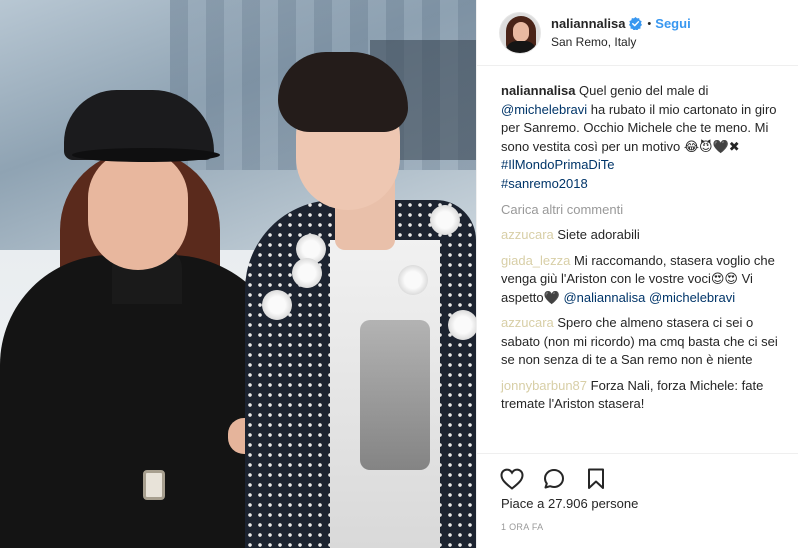 This screenshot has width=798, height=548. What do you see at coordinates (554, 479) in the screenshot?
I see `speech-bubble-icon` at bounding box center [554, 479].